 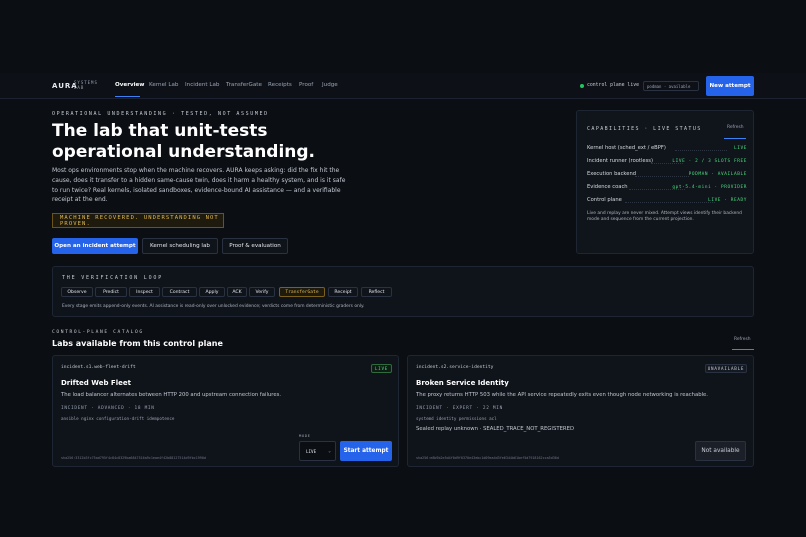 What do you see at coordinates (127, 96) in the screenshot?
I see `nav-active-indicator` at bounding box center [127, 96].